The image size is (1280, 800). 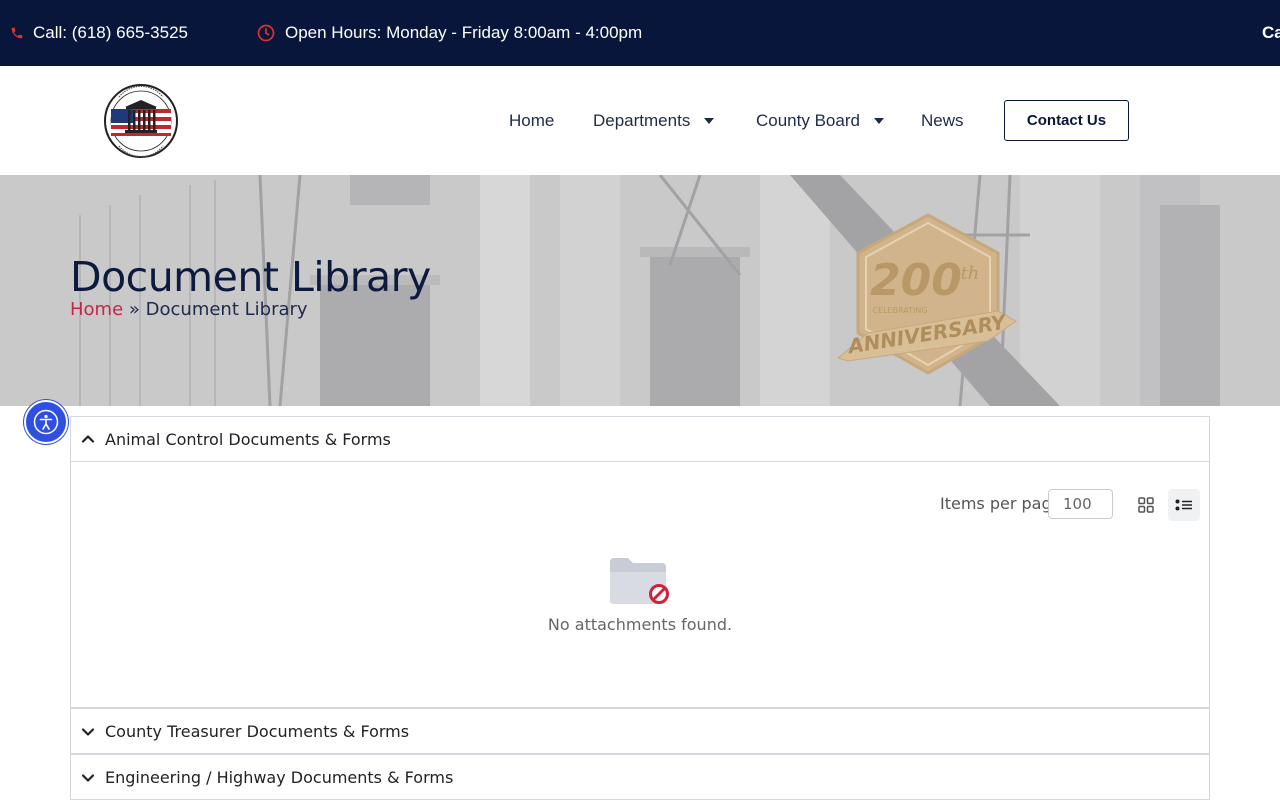 I want to click on accordion-engineering-highway: Engineering / Highway Documents & Forms, so click(x=640, y=777).